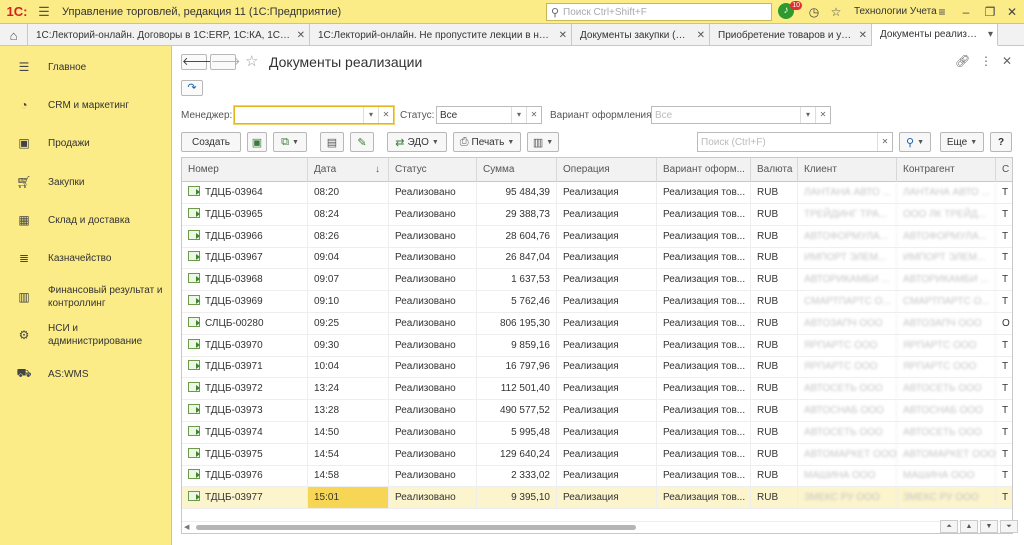  Describe the element at coordinates (211, 142) in the screenshot. I see `create-button: Создать` at that location.